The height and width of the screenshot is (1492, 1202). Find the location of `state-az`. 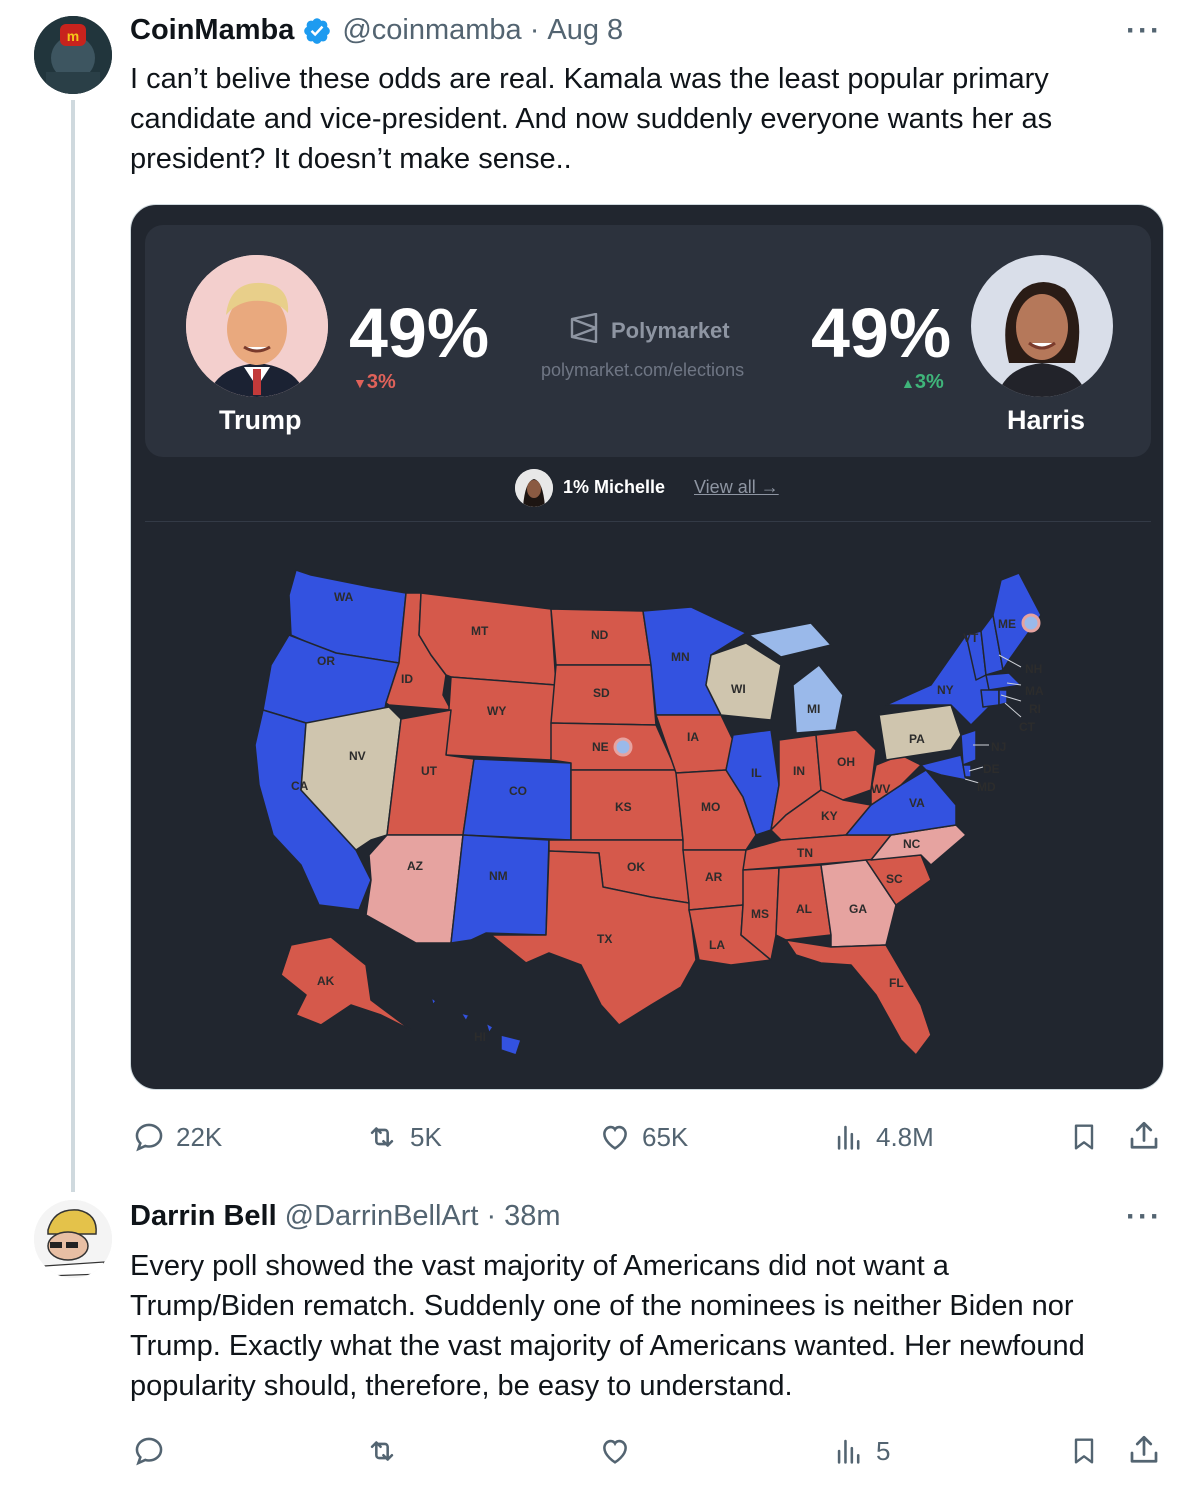

state-az is located at coordinates (414, 889).